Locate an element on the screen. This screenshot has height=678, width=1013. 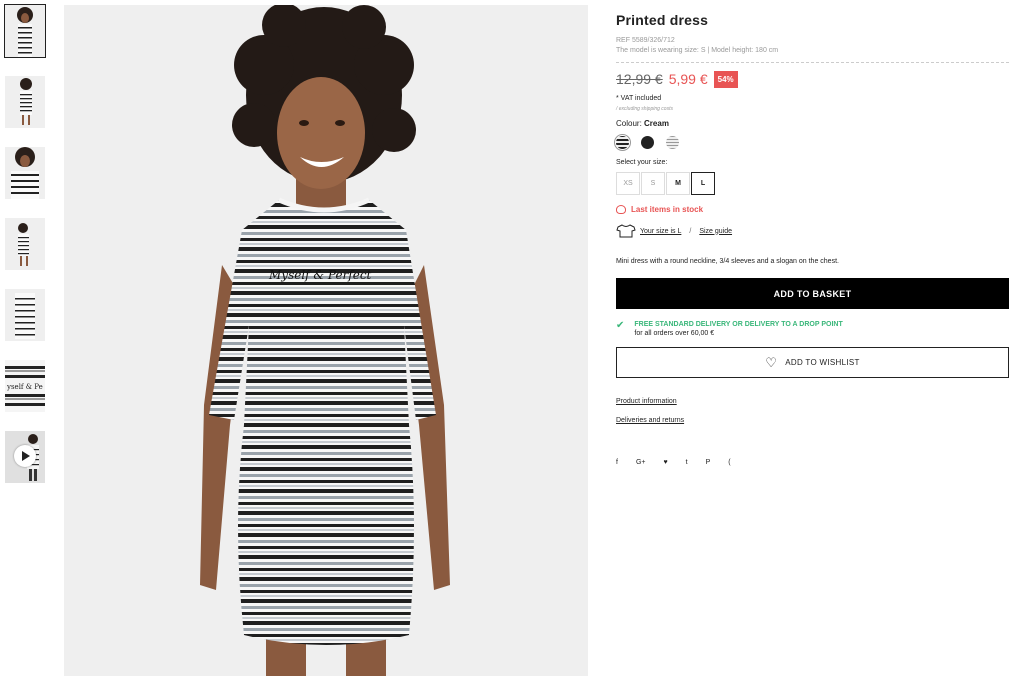
thumbnail-7-video is located at coordinates (25, 457).